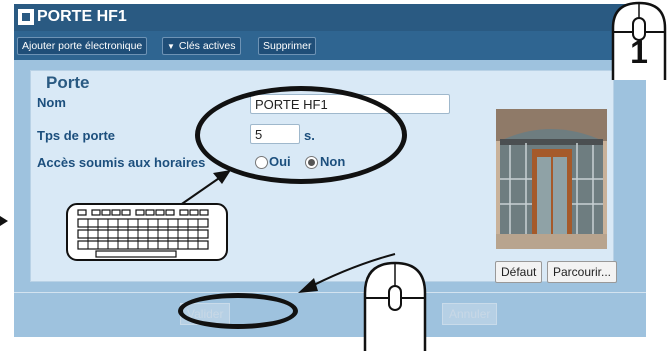 The width and height of the screenshot is (668, 351). What do you see at coordinates (639, 52) in the screenshot?
I see `step-number: 1` at bounding box center [639, 52].